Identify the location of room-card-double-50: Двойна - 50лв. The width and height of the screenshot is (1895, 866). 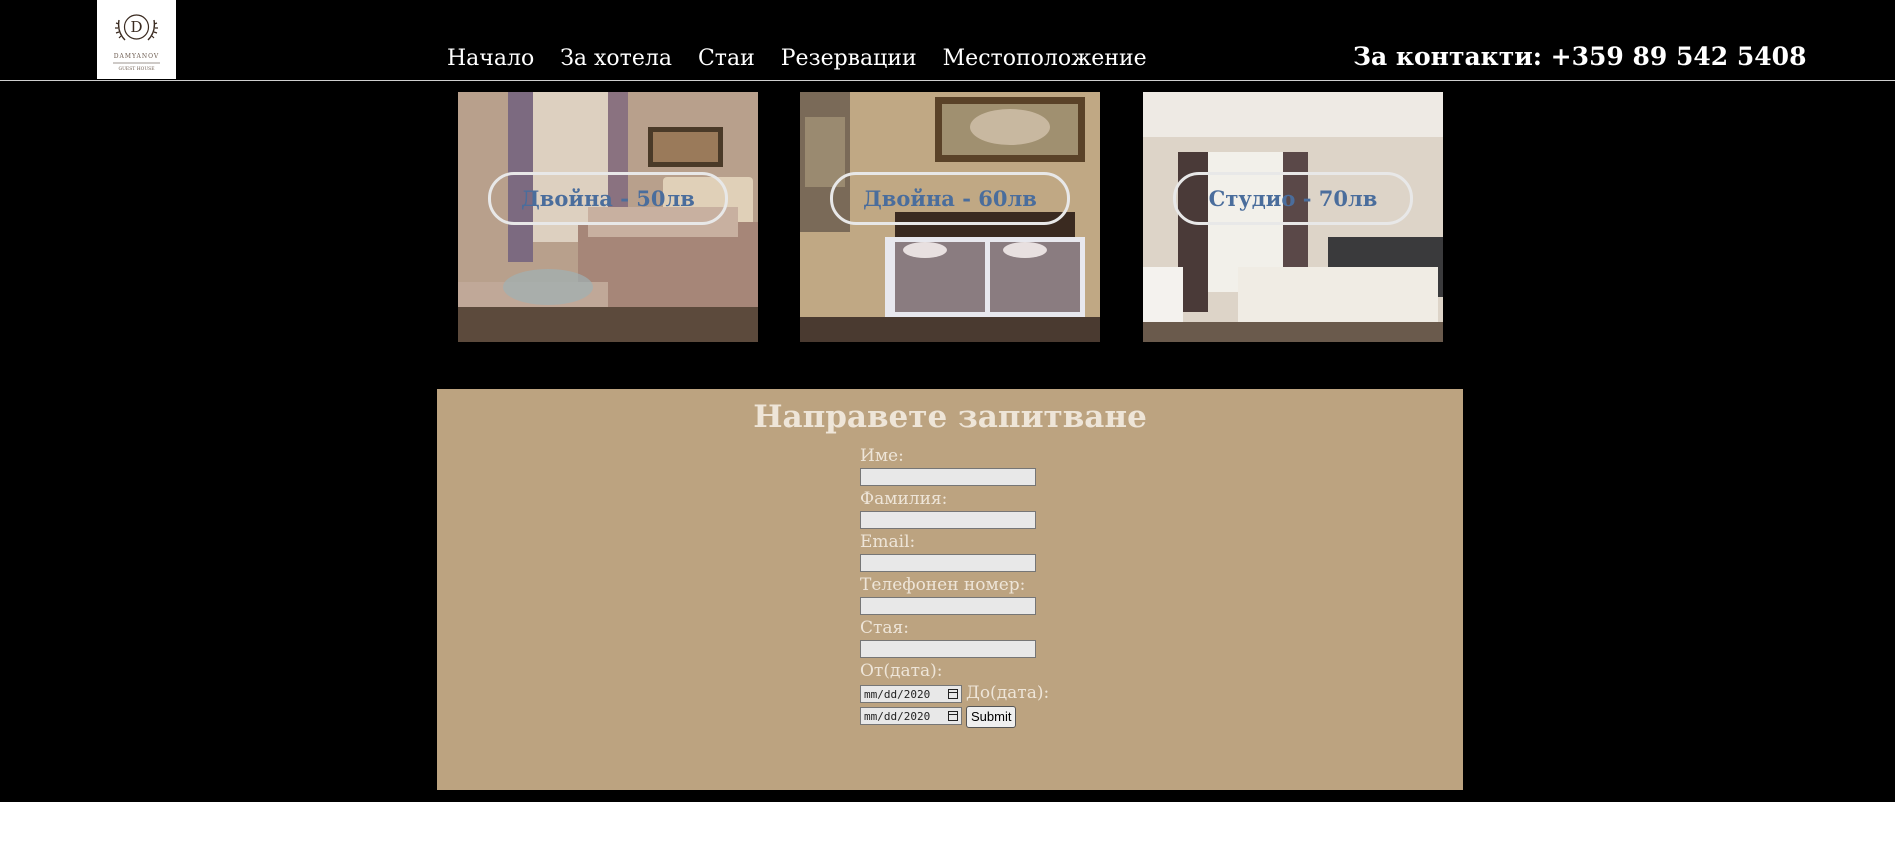
(608, 217).